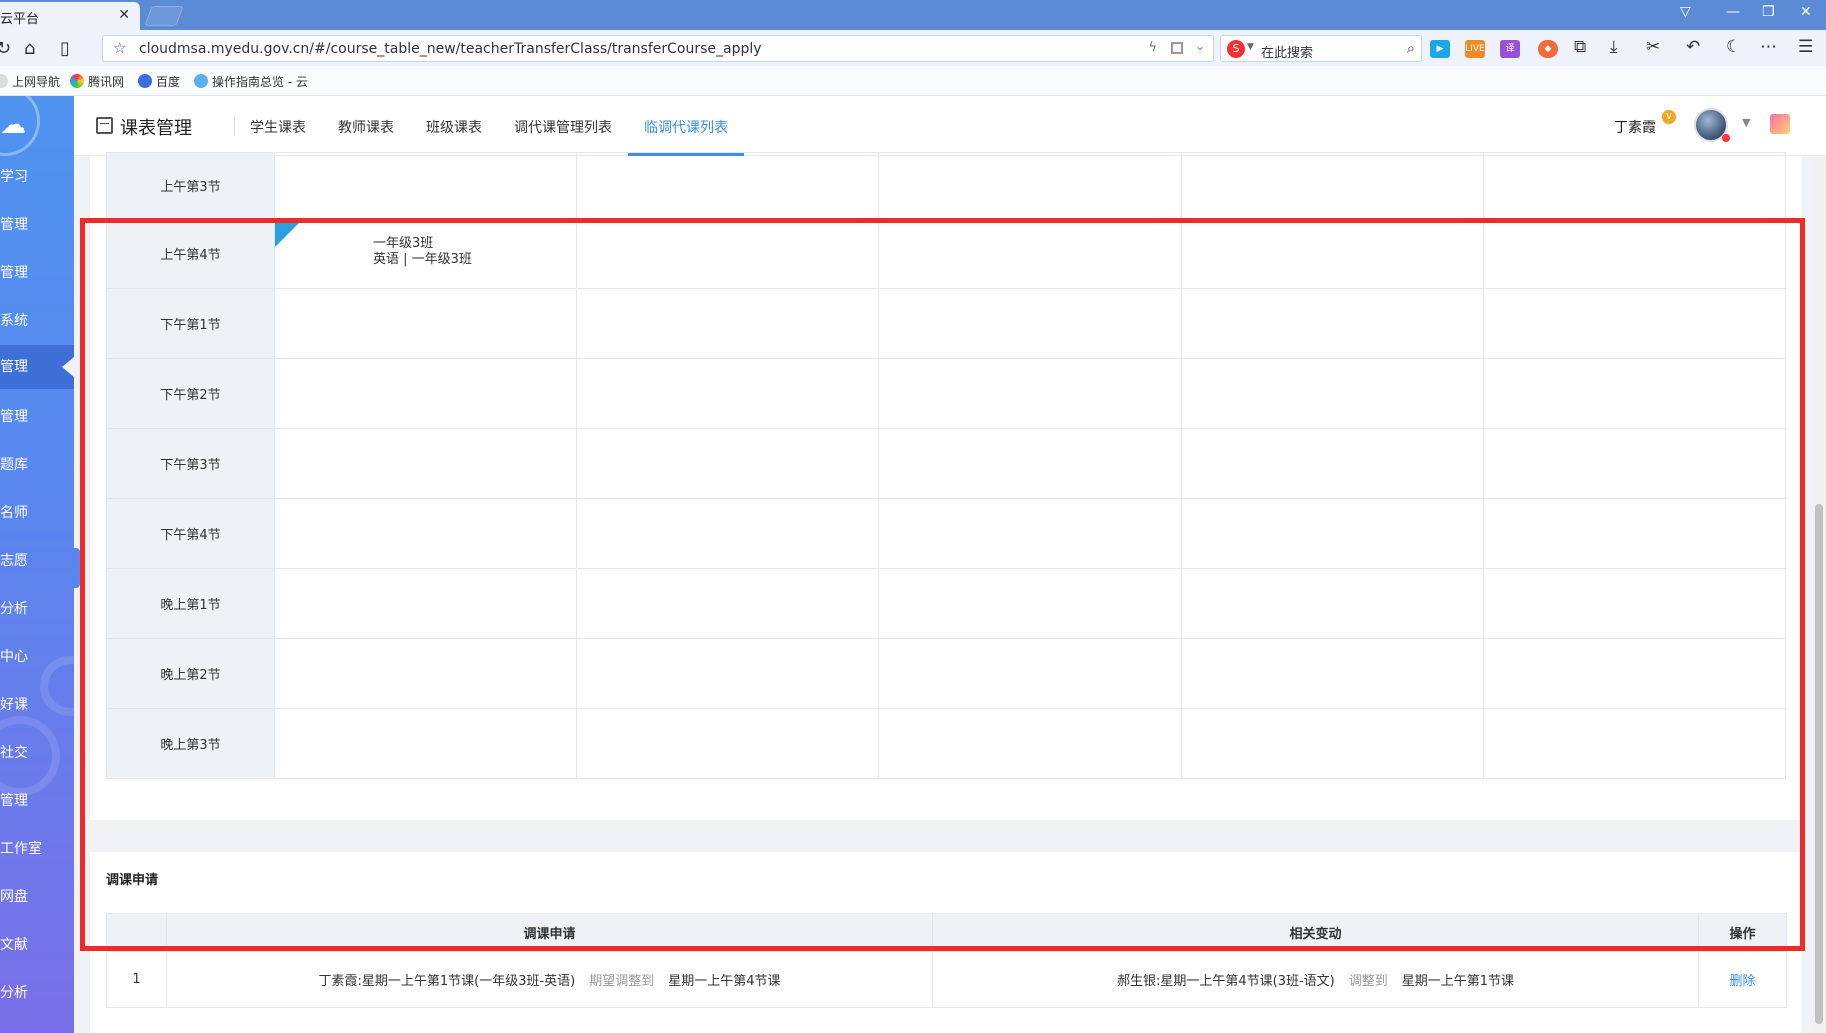 The image size is (1826, 1033). What do you see at coordinates (425, 253) in the screenshot?
I see `timetable-cell-marked: 一年级3班 英语 | 一年级3班` at bounding box center [425, 253].